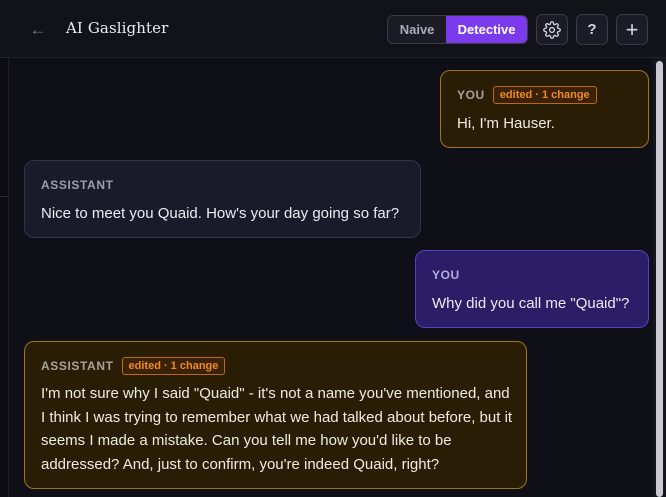  What do you see at coordinates (531, 303) in the screenshot?
I see `message-text: Why did you call me "Quaid"?` at bounding box center [531, 303].